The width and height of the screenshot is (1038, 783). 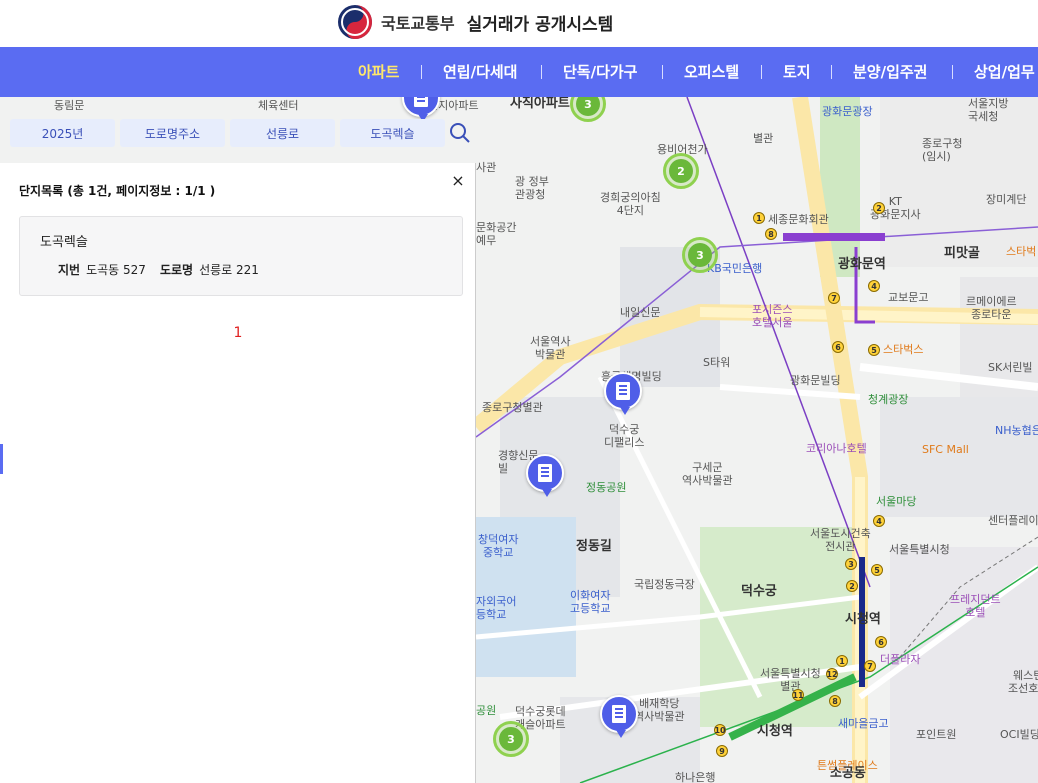 What do you see at coordinates (486, 710) in the screenshot?
I see `map-label: 공원` at bounding box center [486, 710].